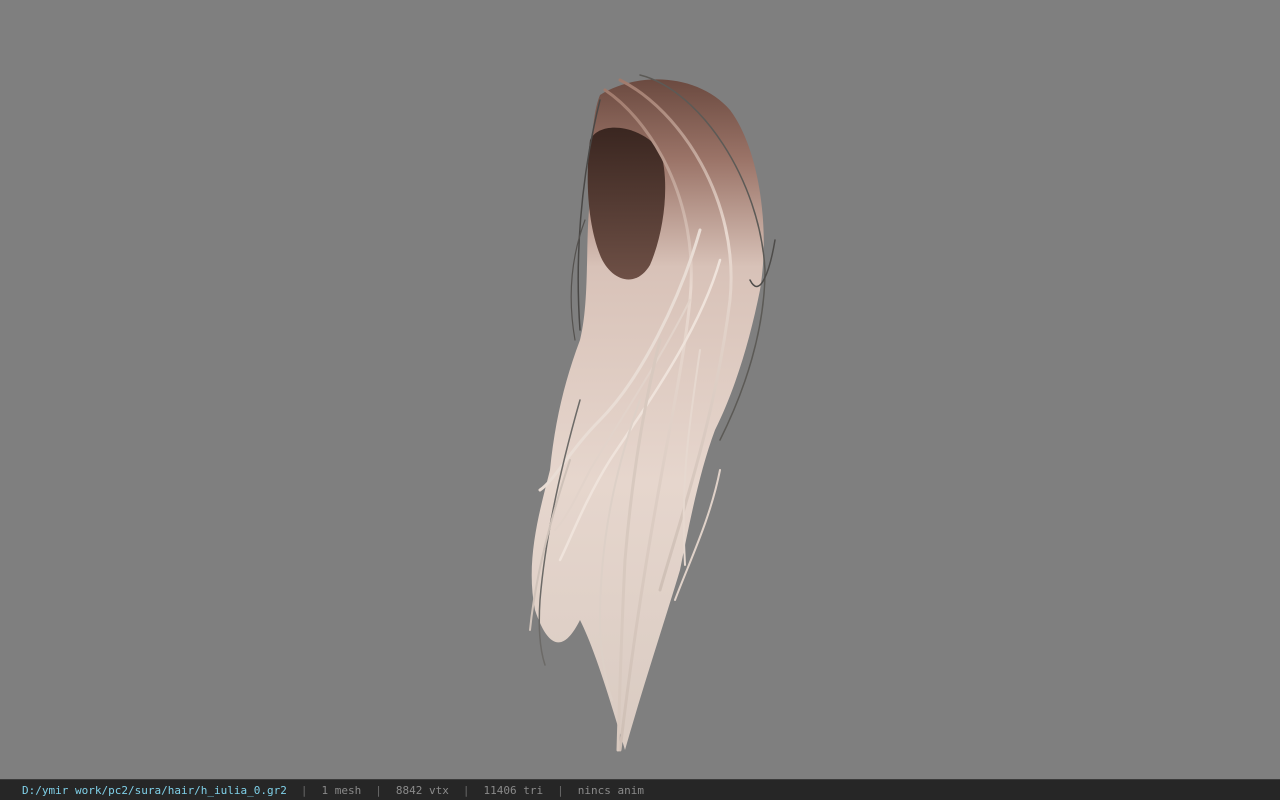  I want to click on file-path: D:/ymir work/pc2/sura/hair/h_iulia_0.gr2, so click(154, 790).